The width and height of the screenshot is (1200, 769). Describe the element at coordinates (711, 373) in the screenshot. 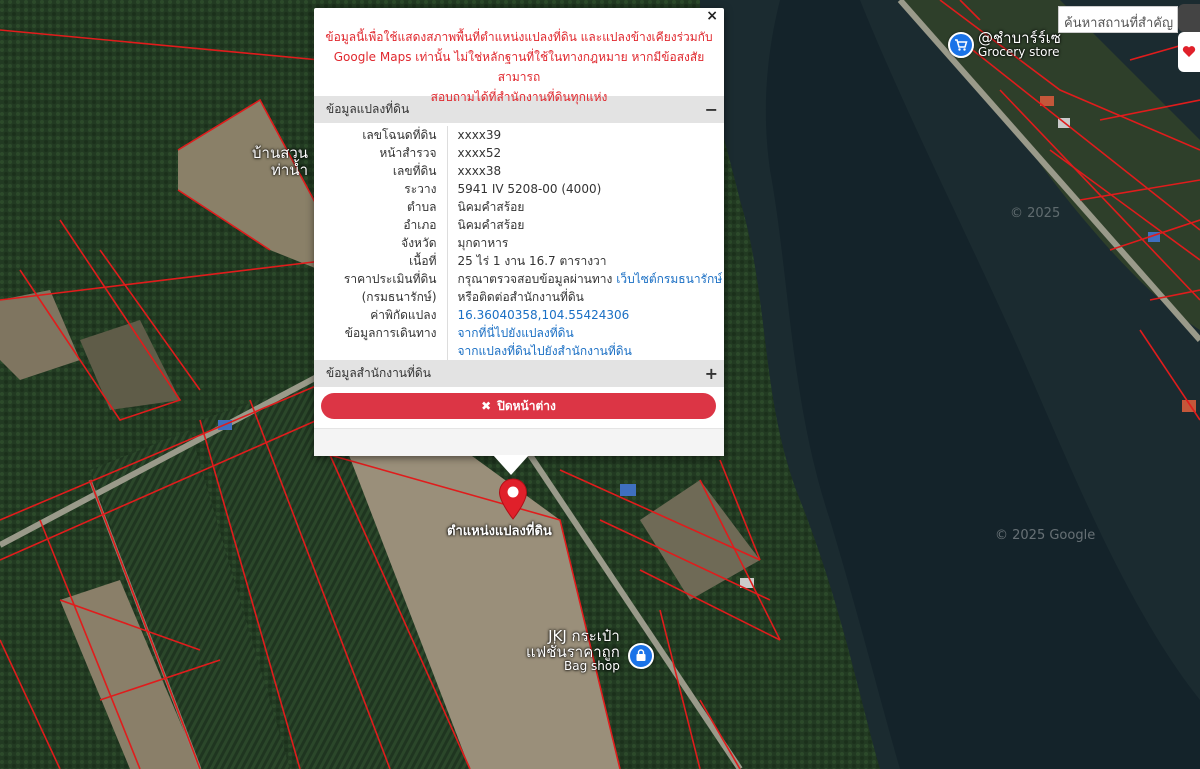

I see `expand-icon: +` at that location.